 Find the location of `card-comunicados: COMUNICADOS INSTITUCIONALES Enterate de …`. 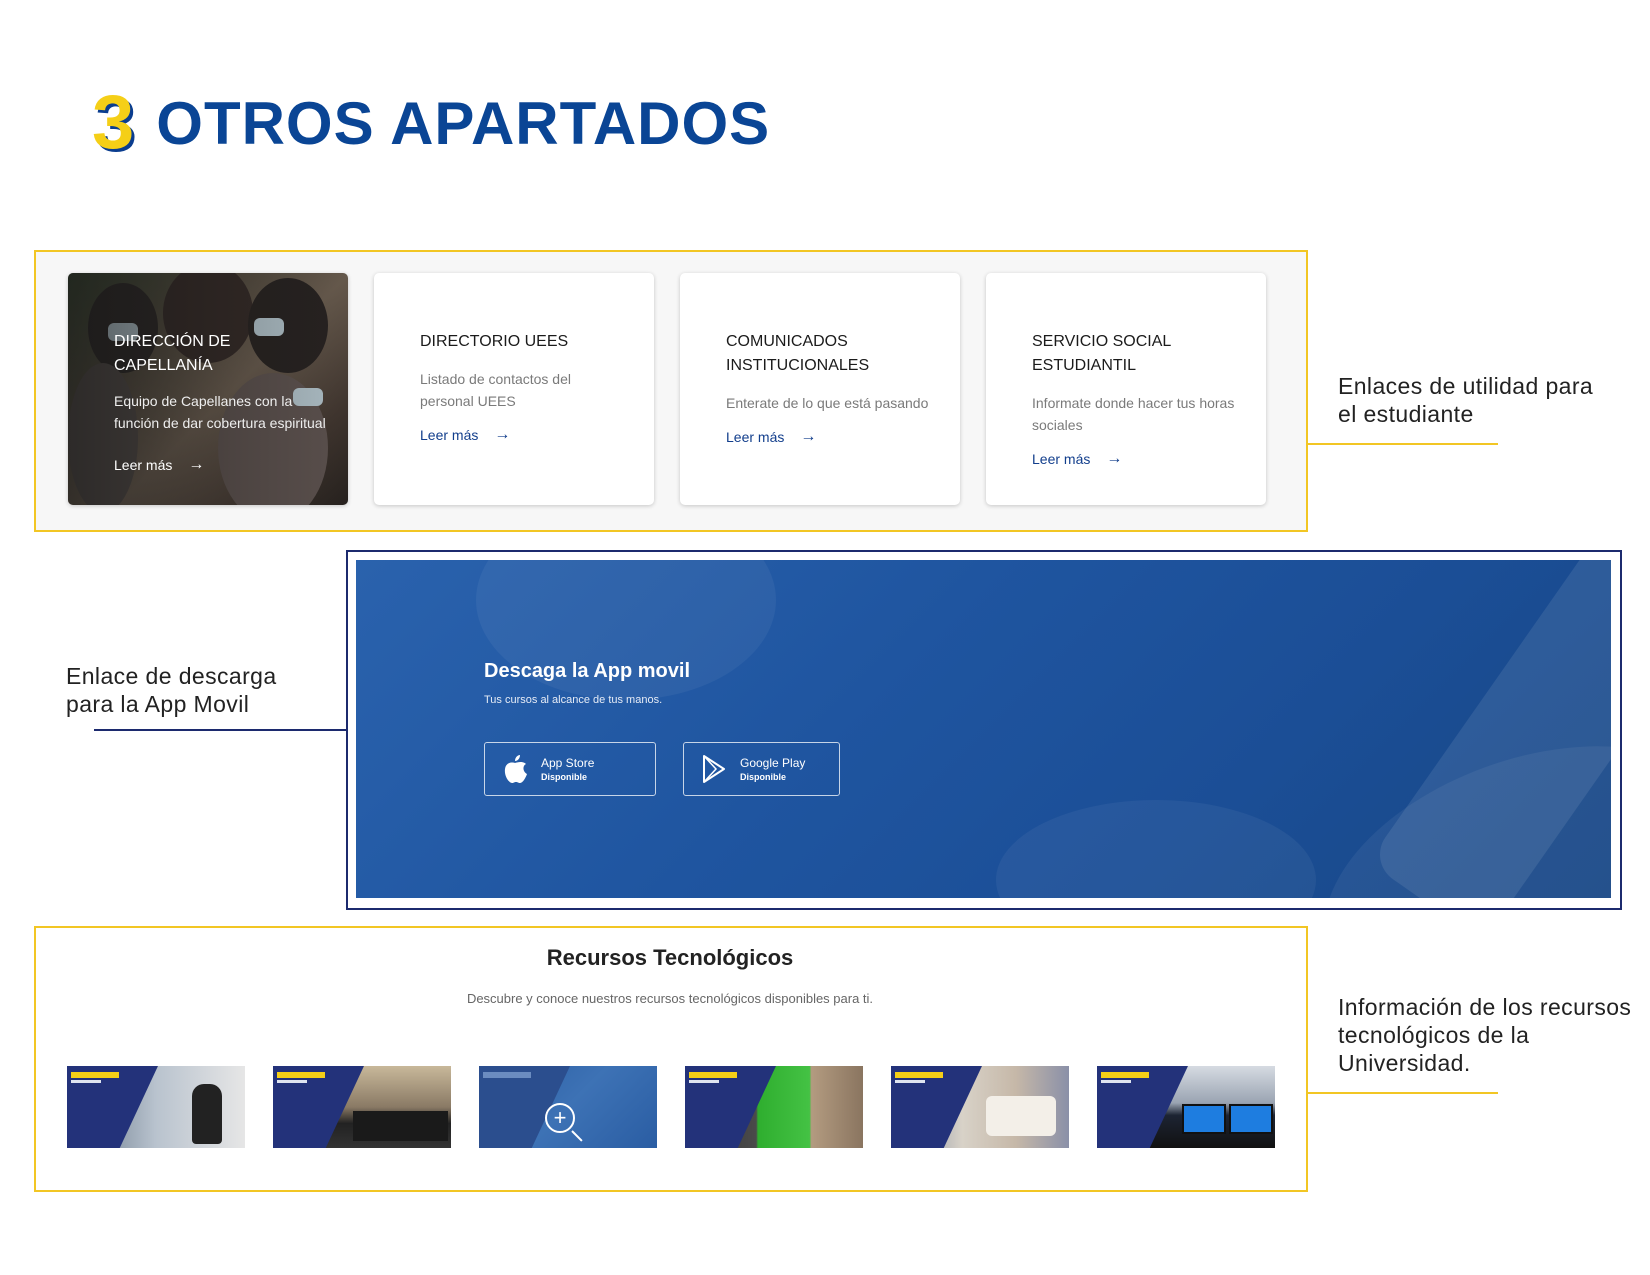

card-comunicados: COMUNICADOS INSTITUCIONALES Enterate de … is located at coordinates (820, 389).